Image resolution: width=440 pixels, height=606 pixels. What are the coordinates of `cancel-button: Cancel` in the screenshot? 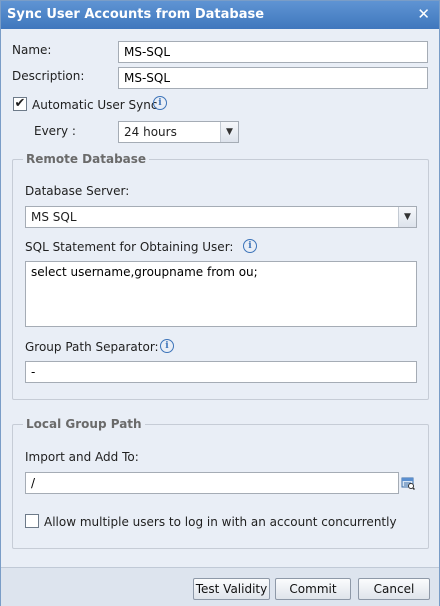 It's located at (394, 589).